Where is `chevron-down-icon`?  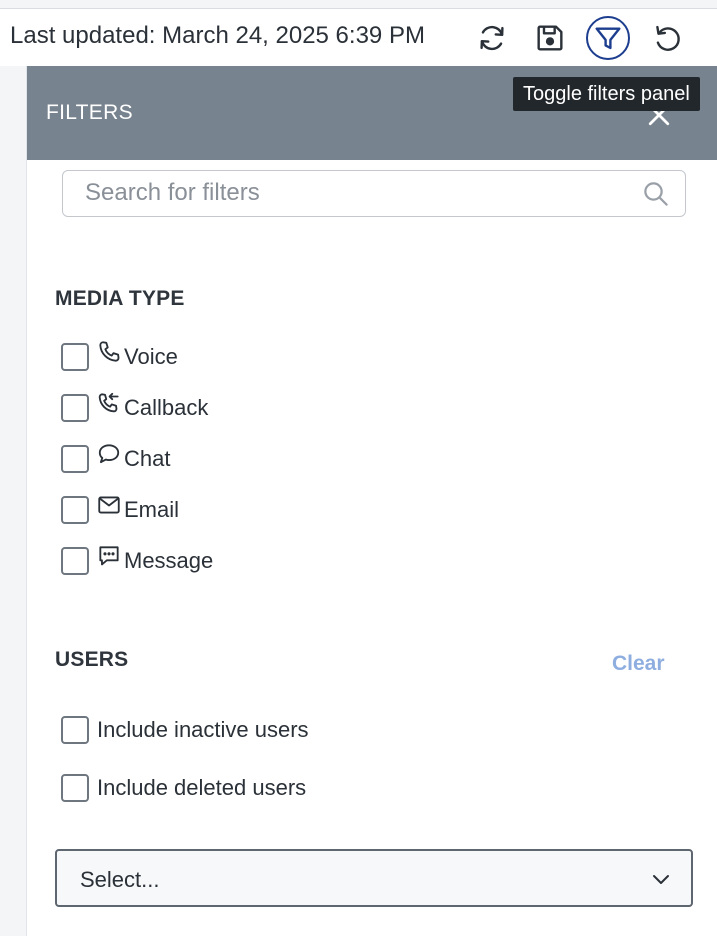 chevron-down-icon is located at coordinates (661, 879).